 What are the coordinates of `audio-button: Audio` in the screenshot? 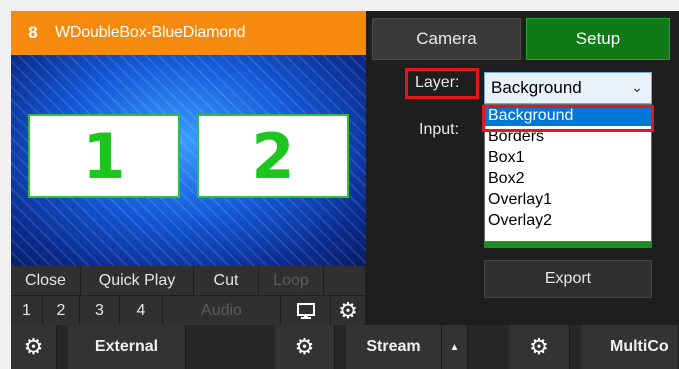 It's located at (222, 311).